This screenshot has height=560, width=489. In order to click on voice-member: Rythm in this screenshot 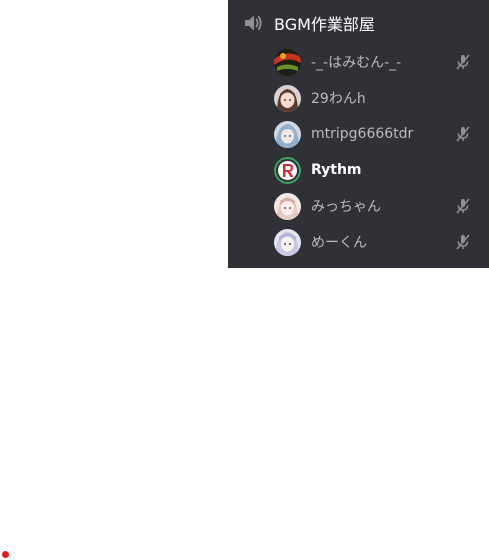, I will do `click(376, 170)`.